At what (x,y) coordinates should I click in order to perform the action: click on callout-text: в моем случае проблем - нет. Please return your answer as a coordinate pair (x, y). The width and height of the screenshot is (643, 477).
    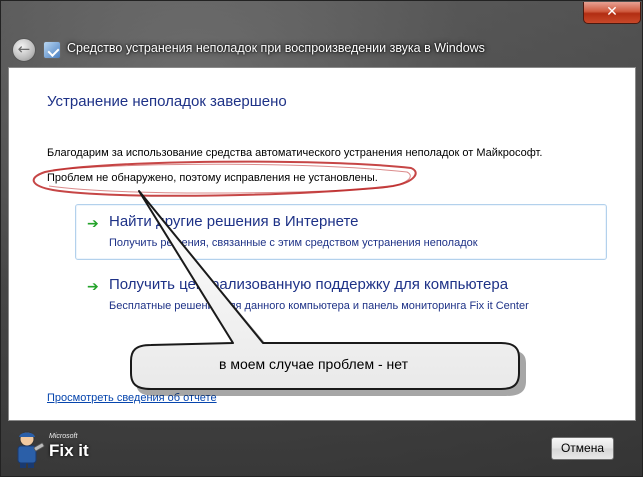
    Looking at the image, I should click on (313, 364).